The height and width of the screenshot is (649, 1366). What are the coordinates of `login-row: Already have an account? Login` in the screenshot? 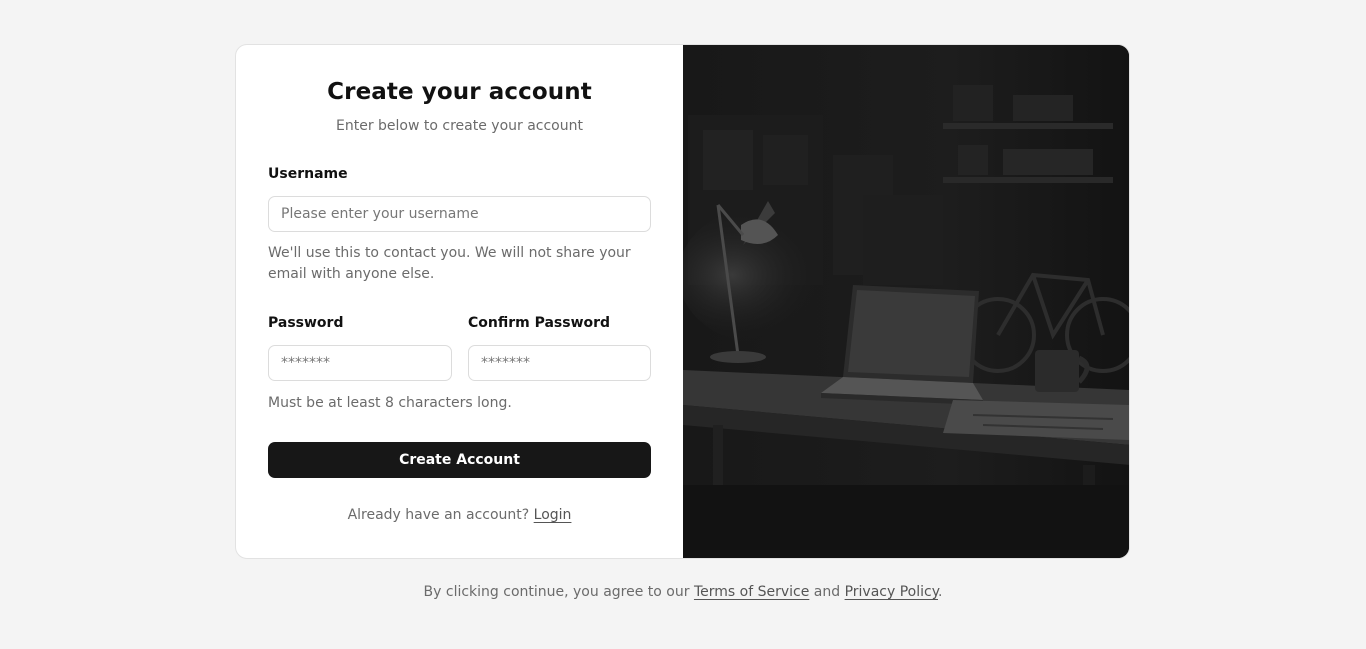 It's located at (459, 515).